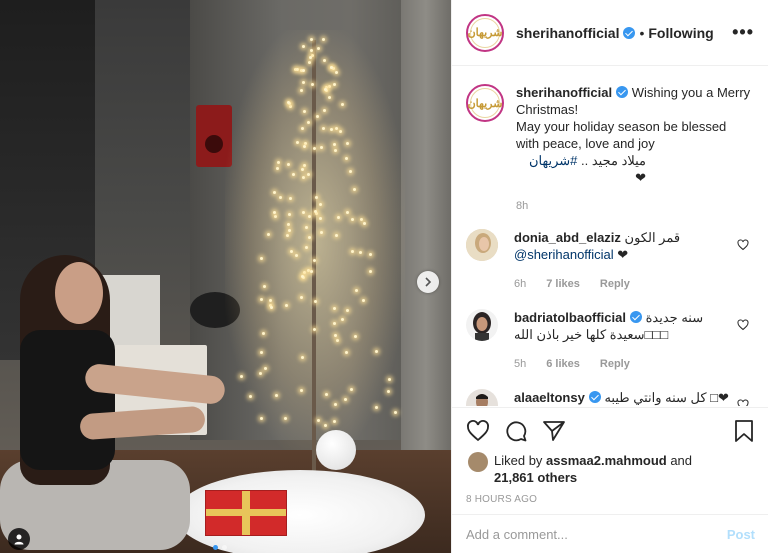  What do you see at coordinates (567, 237) in the screenshot?
I see `commenter-username: donia_abd_elaziz` at bounding box center [567, 237].